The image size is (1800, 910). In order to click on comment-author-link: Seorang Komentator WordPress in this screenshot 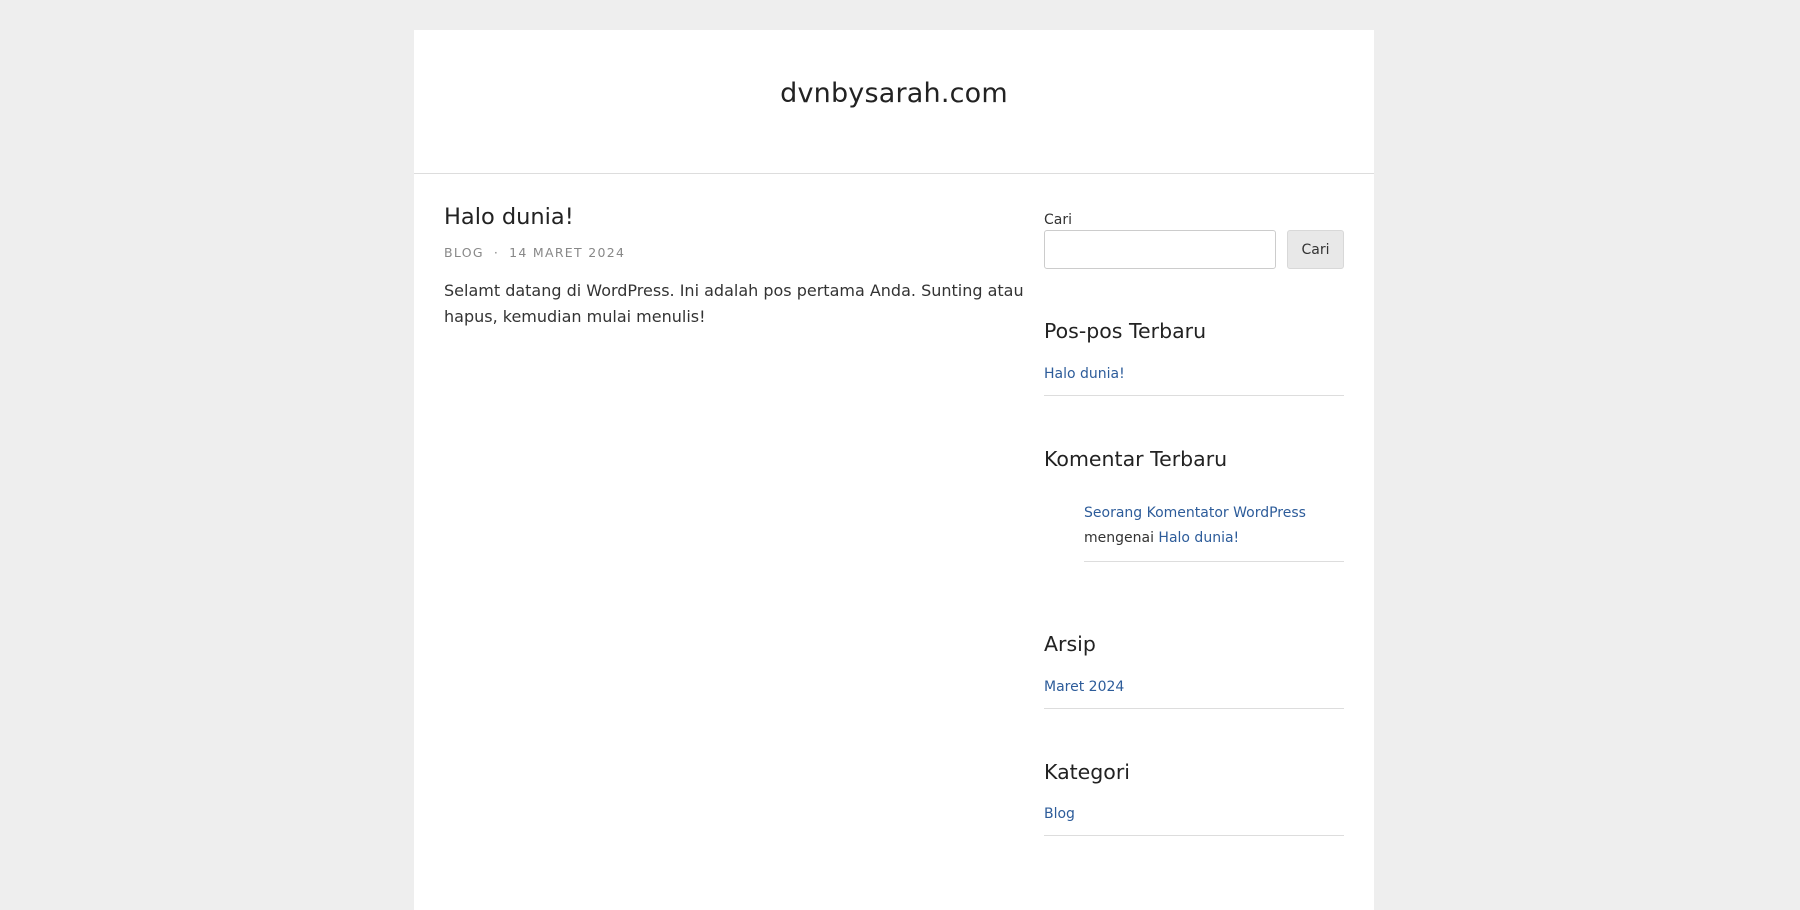, I will do `click(1195, 513)`.